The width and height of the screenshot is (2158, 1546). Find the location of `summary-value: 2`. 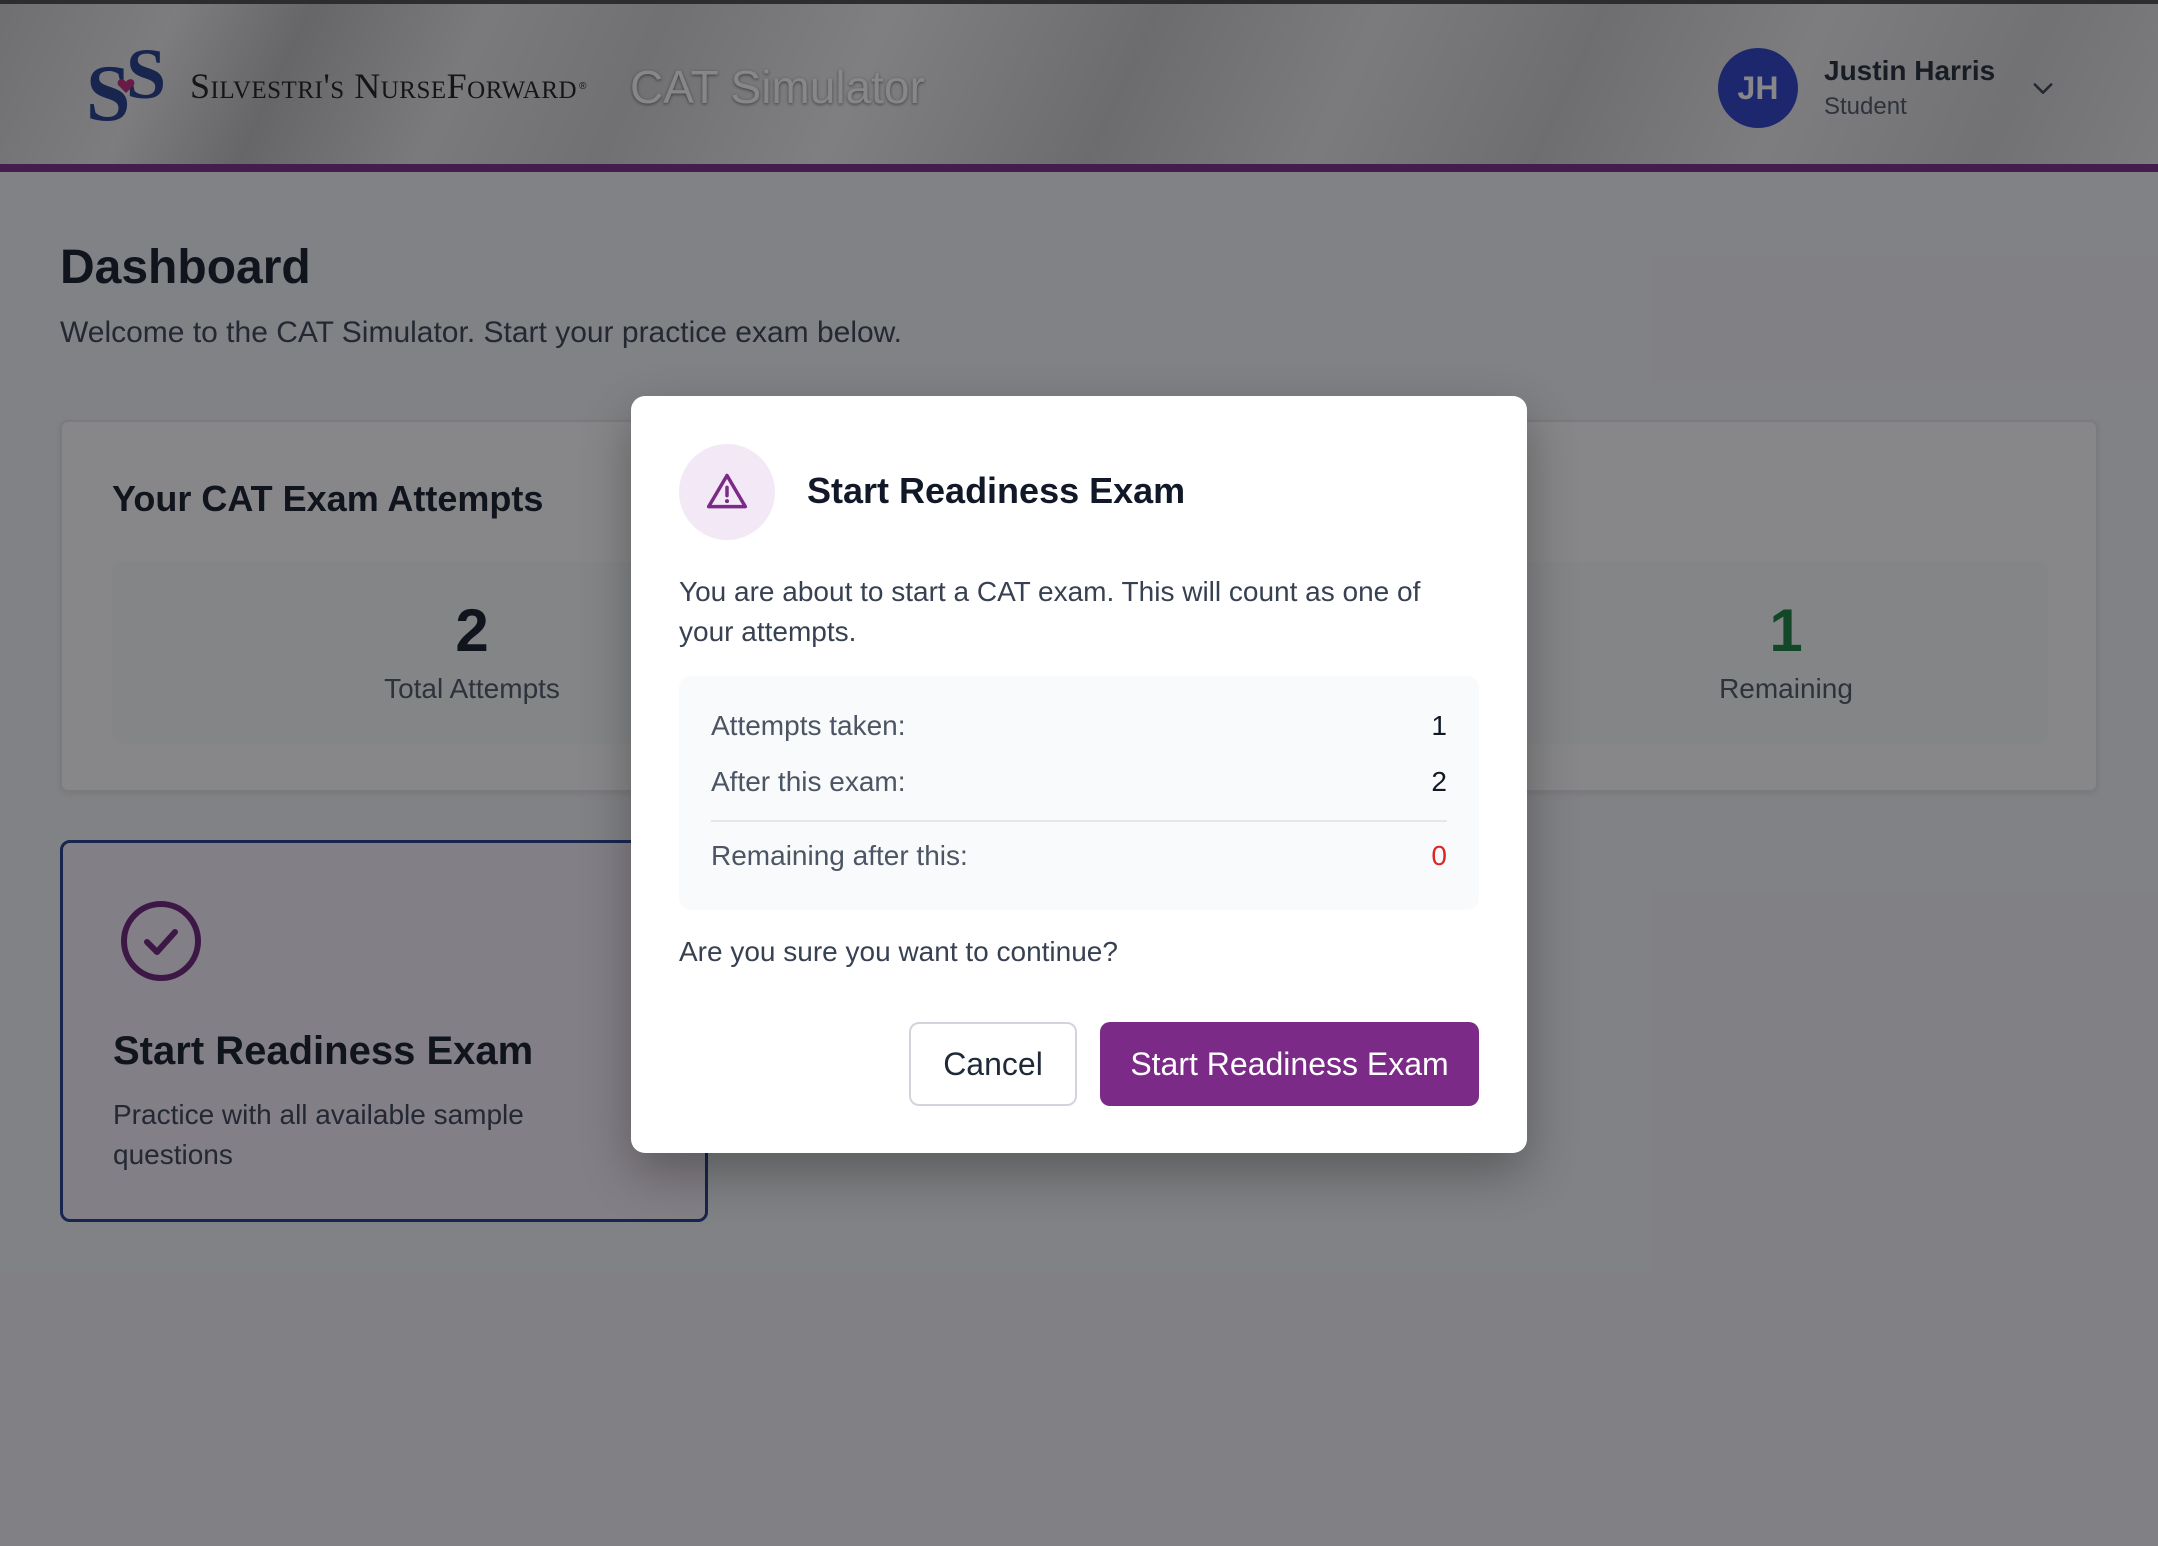

summary-value: 2 is located at coordinates (1439, 781).